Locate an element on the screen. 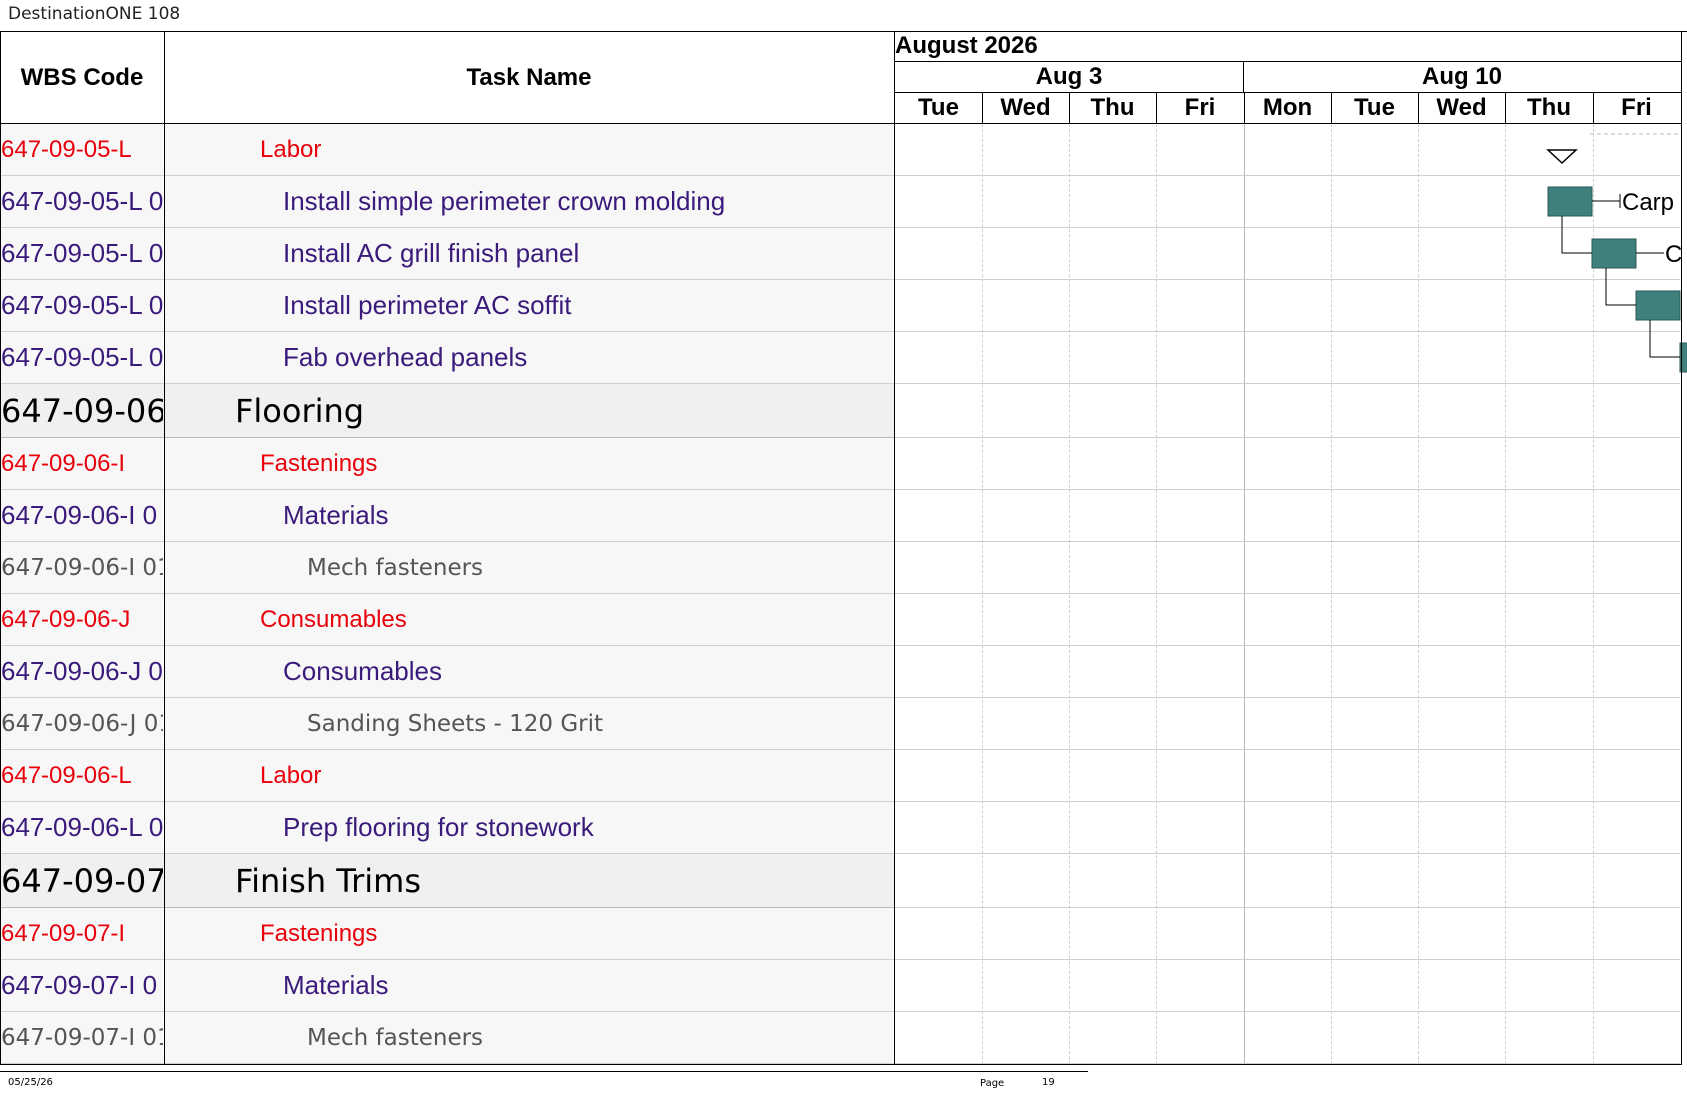  summary-marker-icon is located at coordinates (1562, 157).